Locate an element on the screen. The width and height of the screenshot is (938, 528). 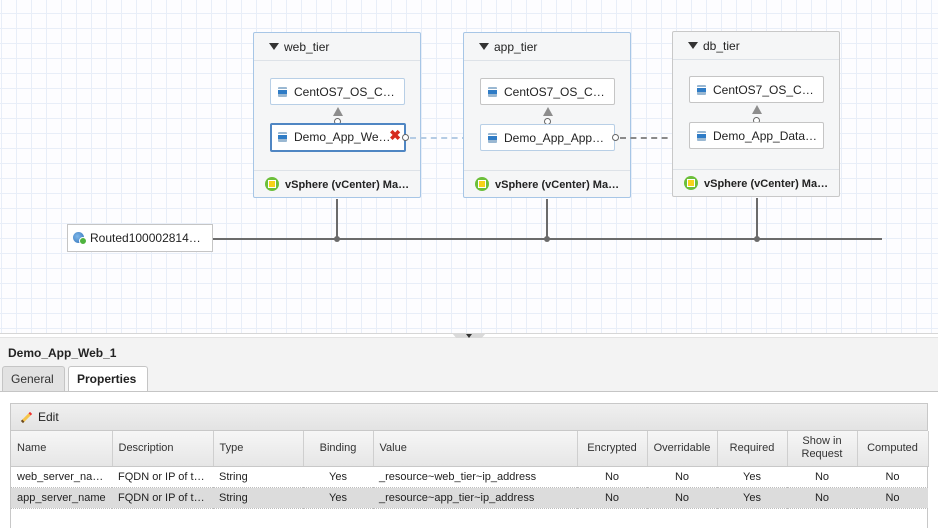
column-header: Description is located at coordinates (163, 449).